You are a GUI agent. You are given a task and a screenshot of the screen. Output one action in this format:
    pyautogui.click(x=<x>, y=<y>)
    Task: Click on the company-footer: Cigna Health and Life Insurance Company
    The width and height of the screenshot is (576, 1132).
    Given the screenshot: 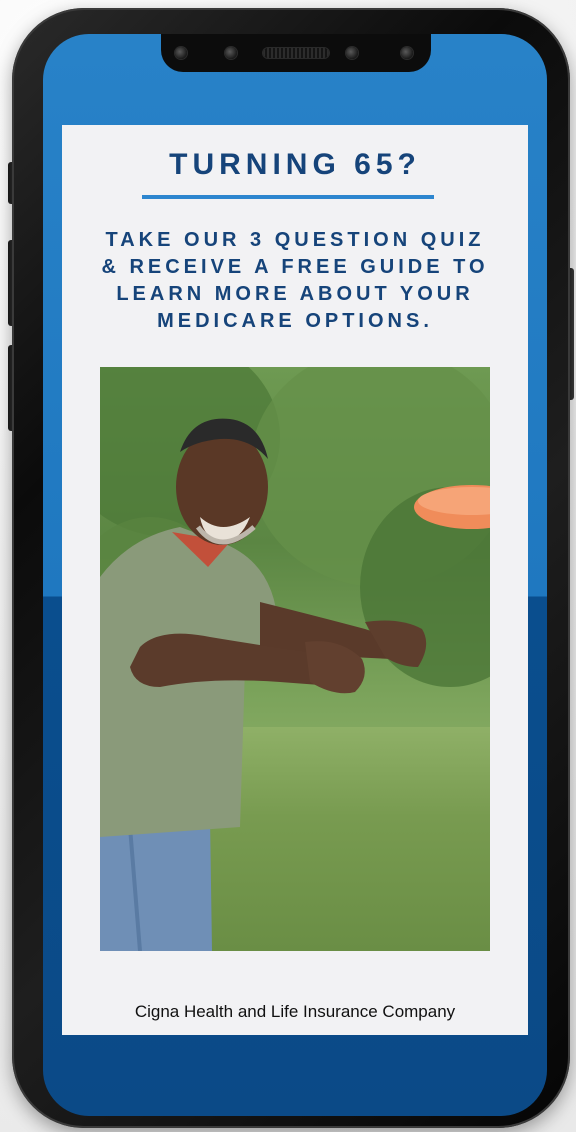 What is the action you would take?
    pyautogui.click(x=295, y=1011)
    